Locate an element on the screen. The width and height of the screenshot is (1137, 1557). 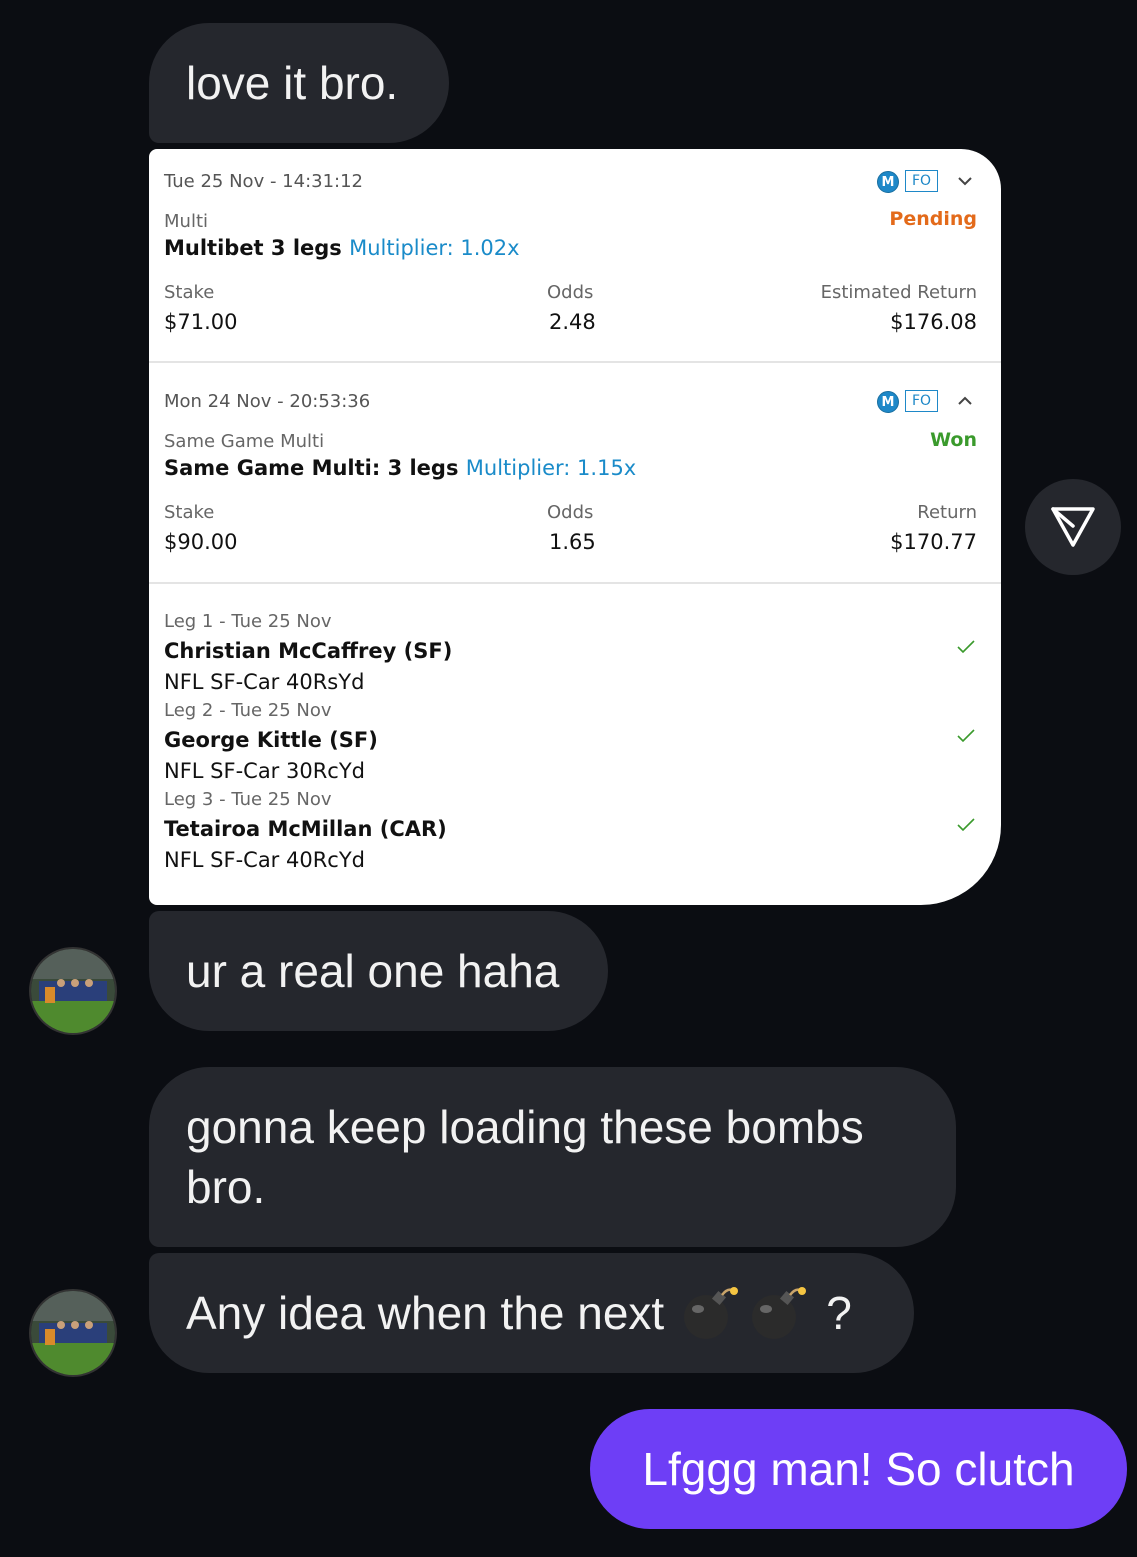
leg-market: NFL SF-Car 40RsYd is located at coordinates (264, 682).